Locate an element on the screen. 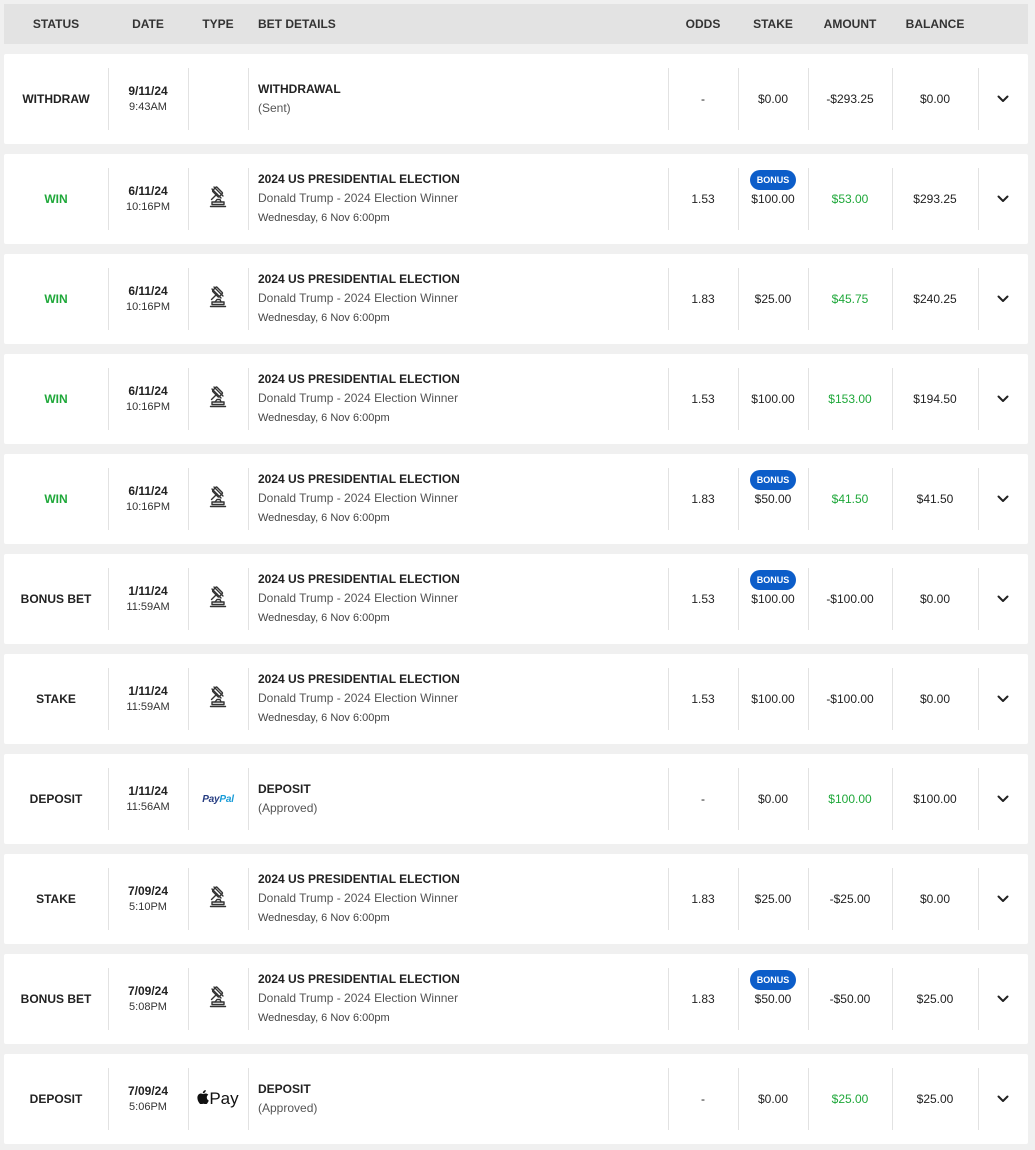  bet-details-cell: DEPOSIT (Approved) is located at coordinates (462, 799).